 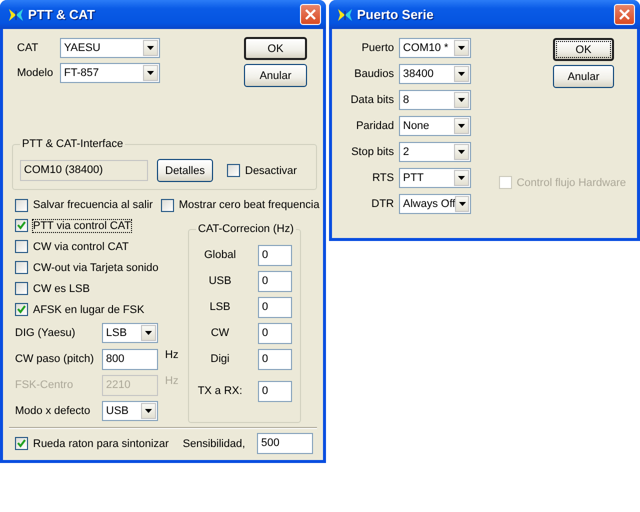 I want to click on field-label: Global, so click(x=220, y=255).